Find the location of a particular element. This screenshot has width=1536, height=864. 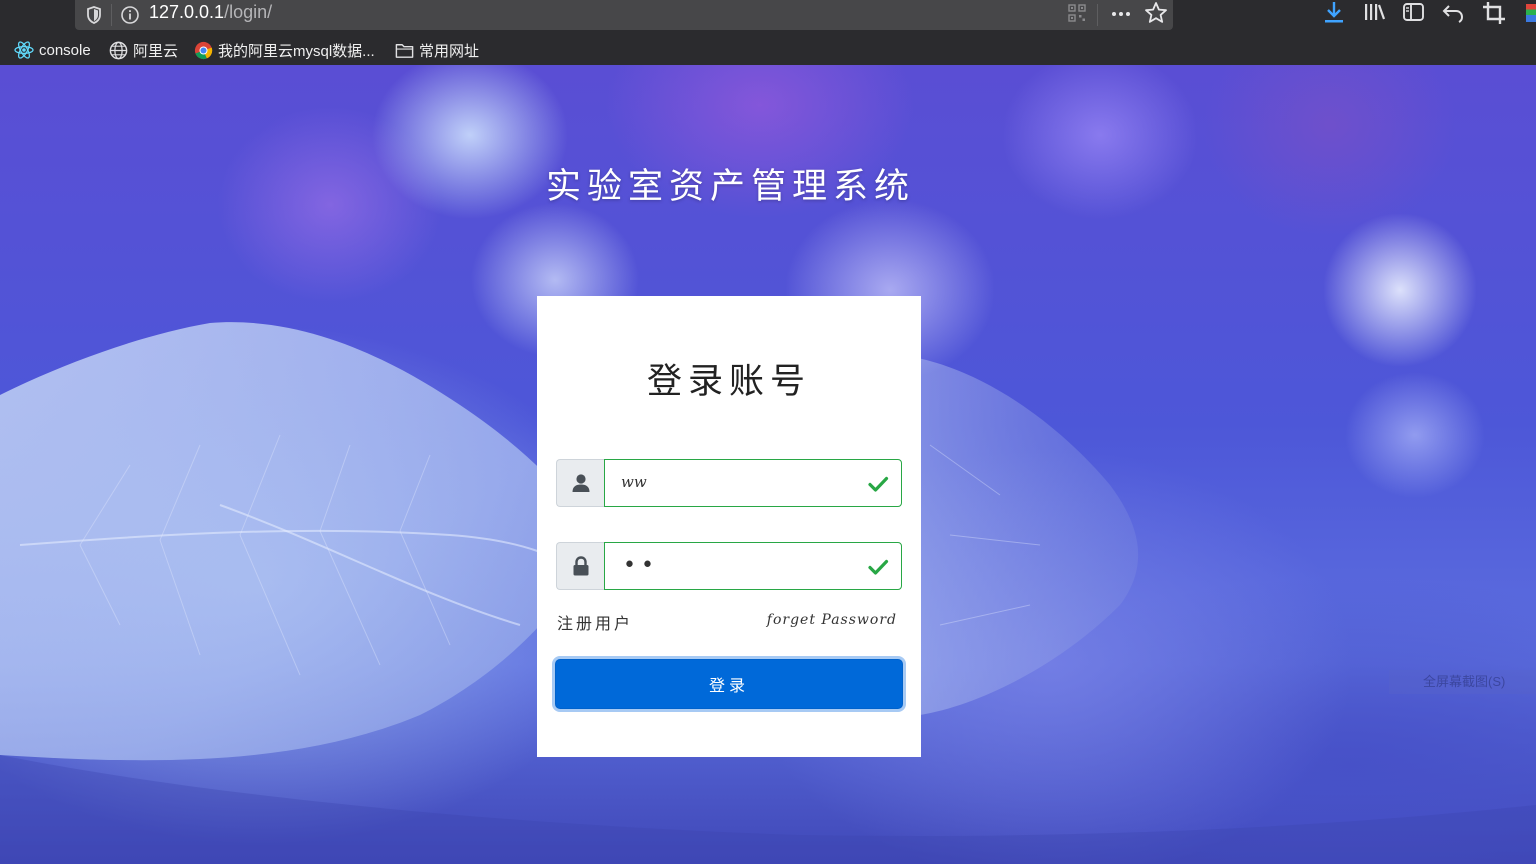

password-input: •• is located at coordinates (753, 566).